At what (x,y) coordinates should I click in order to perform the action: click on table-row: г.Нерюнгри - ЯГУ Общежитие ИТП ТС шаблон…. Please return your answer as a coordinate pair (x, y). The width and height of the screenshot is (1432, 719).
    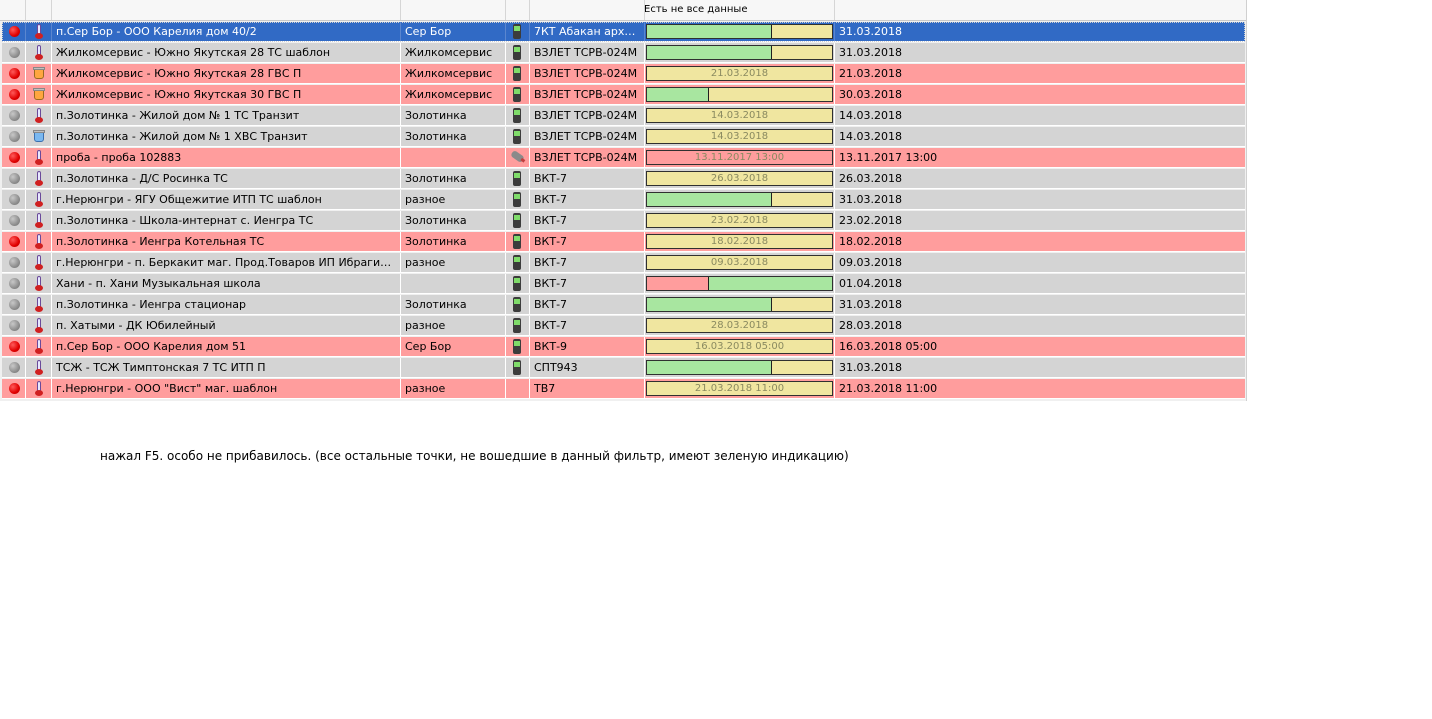
    Looking at the image, I should click on (623, 200).